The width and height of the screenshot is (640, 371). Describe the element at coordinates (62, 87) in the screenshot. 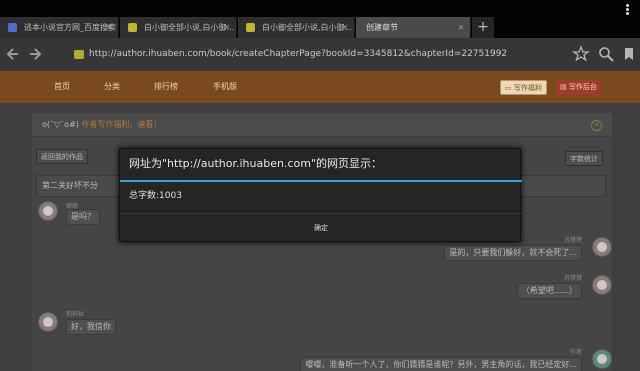

I see `nav-home: 首页` at that location.